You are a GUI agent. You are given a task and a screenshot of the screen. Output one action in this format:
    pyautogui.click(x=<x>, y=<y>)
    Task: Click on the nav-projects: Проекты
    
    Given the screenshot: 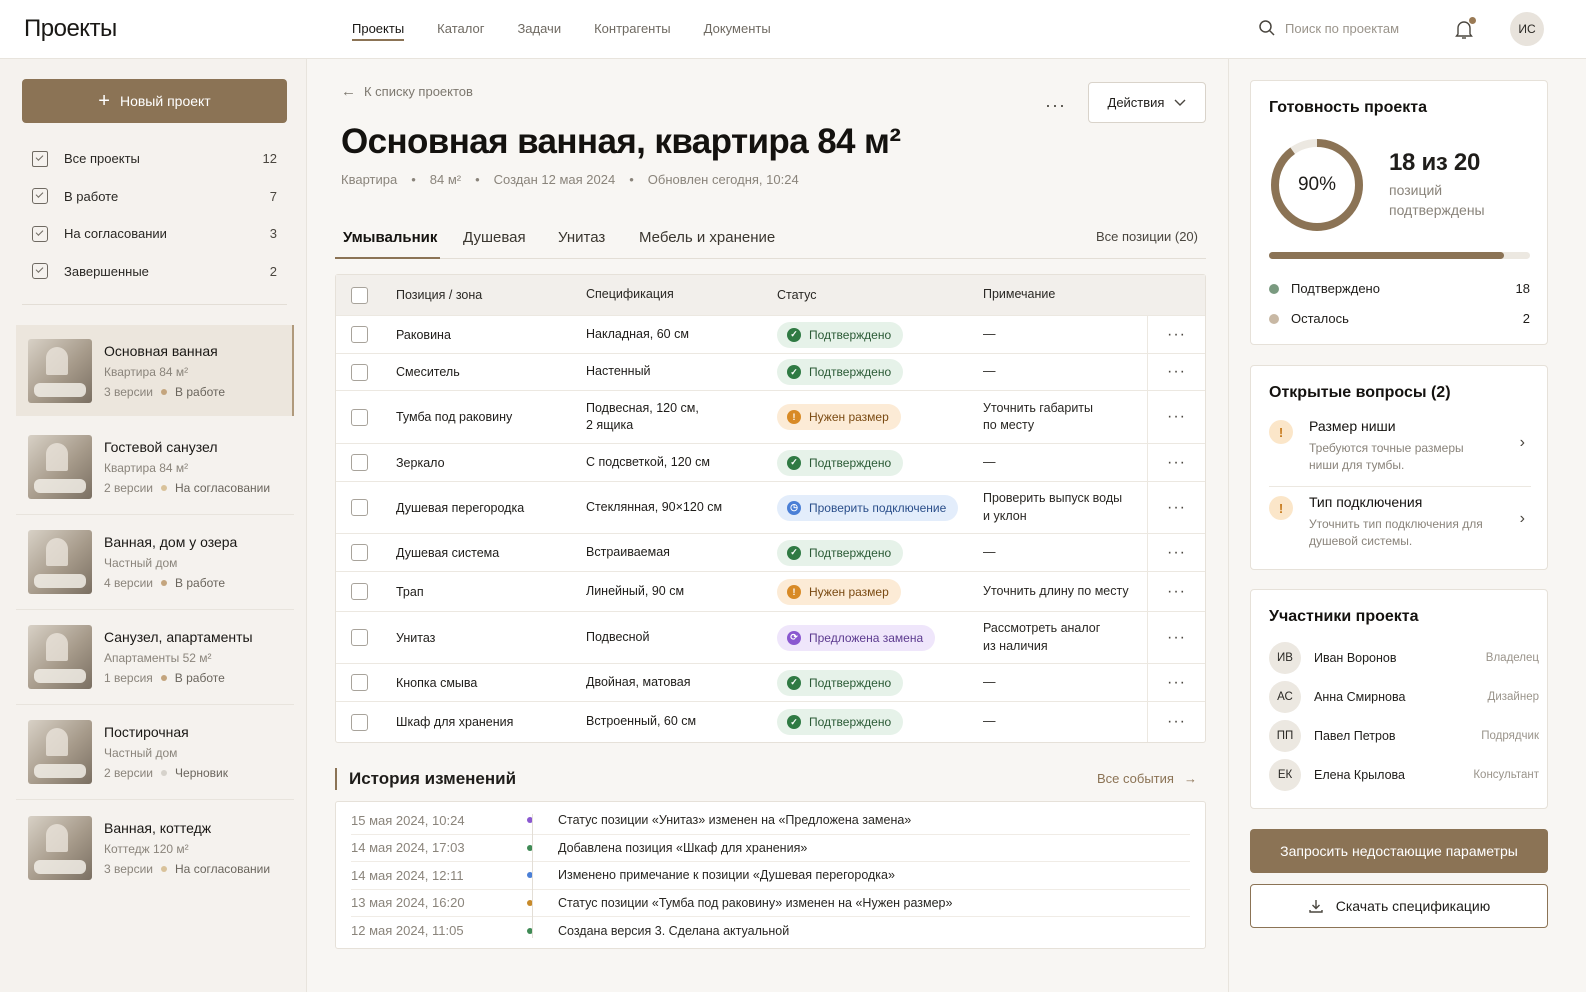 What is the action you would take?
    pyautogui.click(x=378, y=29)
    